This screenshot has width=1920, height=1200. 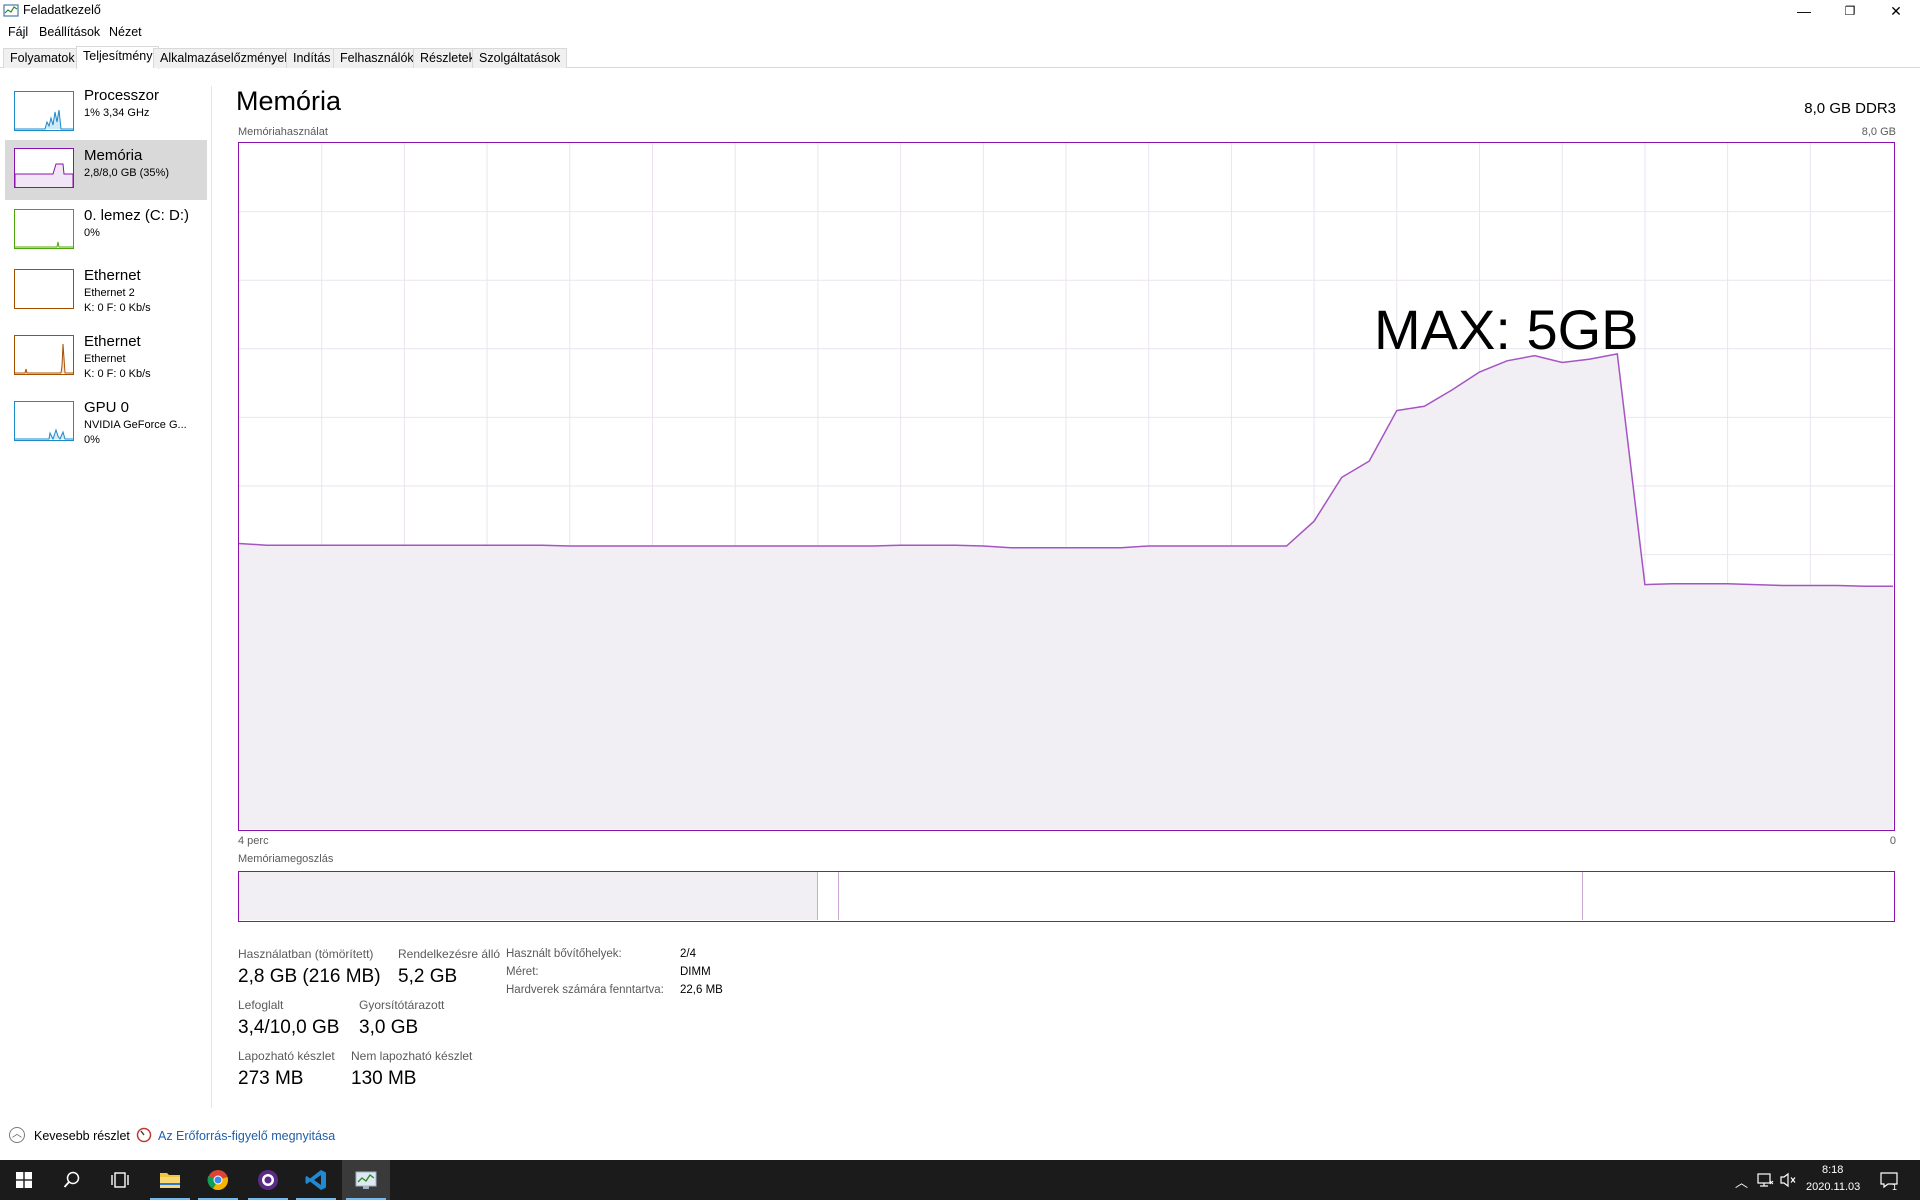 I want to click on tab-users: Felhasználók, so click(x=377, y=58).